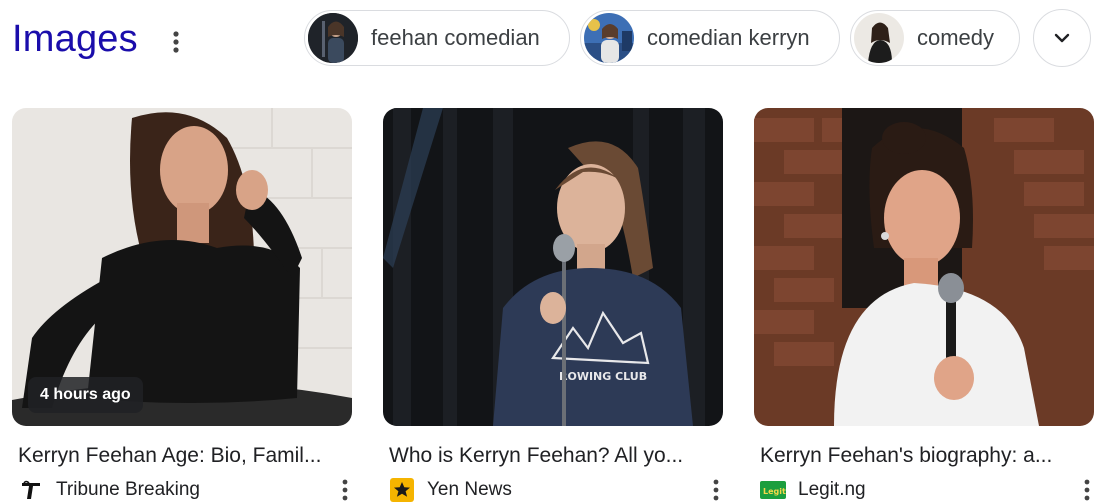 Image resolution: width=1116 pixels, height=503 pixels. What do you see at coordinates (128, 489) in the screenshot?
I see `source-name: Tribune Breaking` at bounding box center [128, 489].